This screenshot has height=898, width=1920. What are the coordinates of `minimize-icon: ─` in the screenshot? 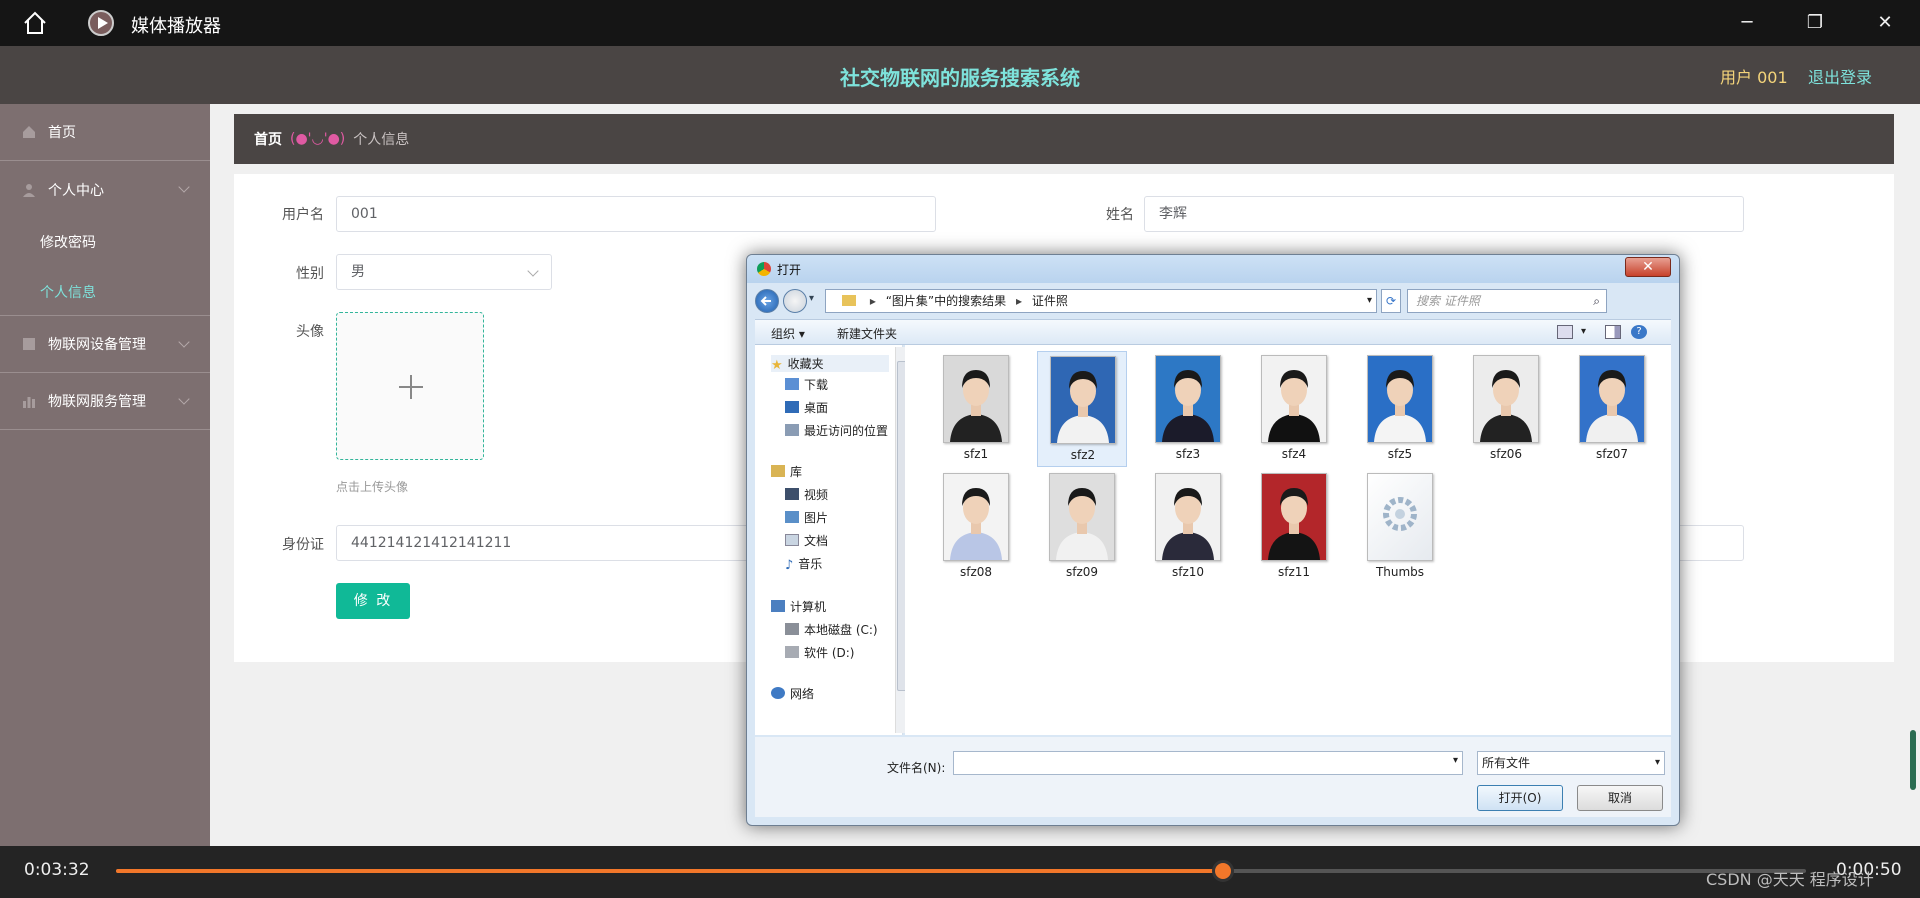 It's located at (1747, 23).